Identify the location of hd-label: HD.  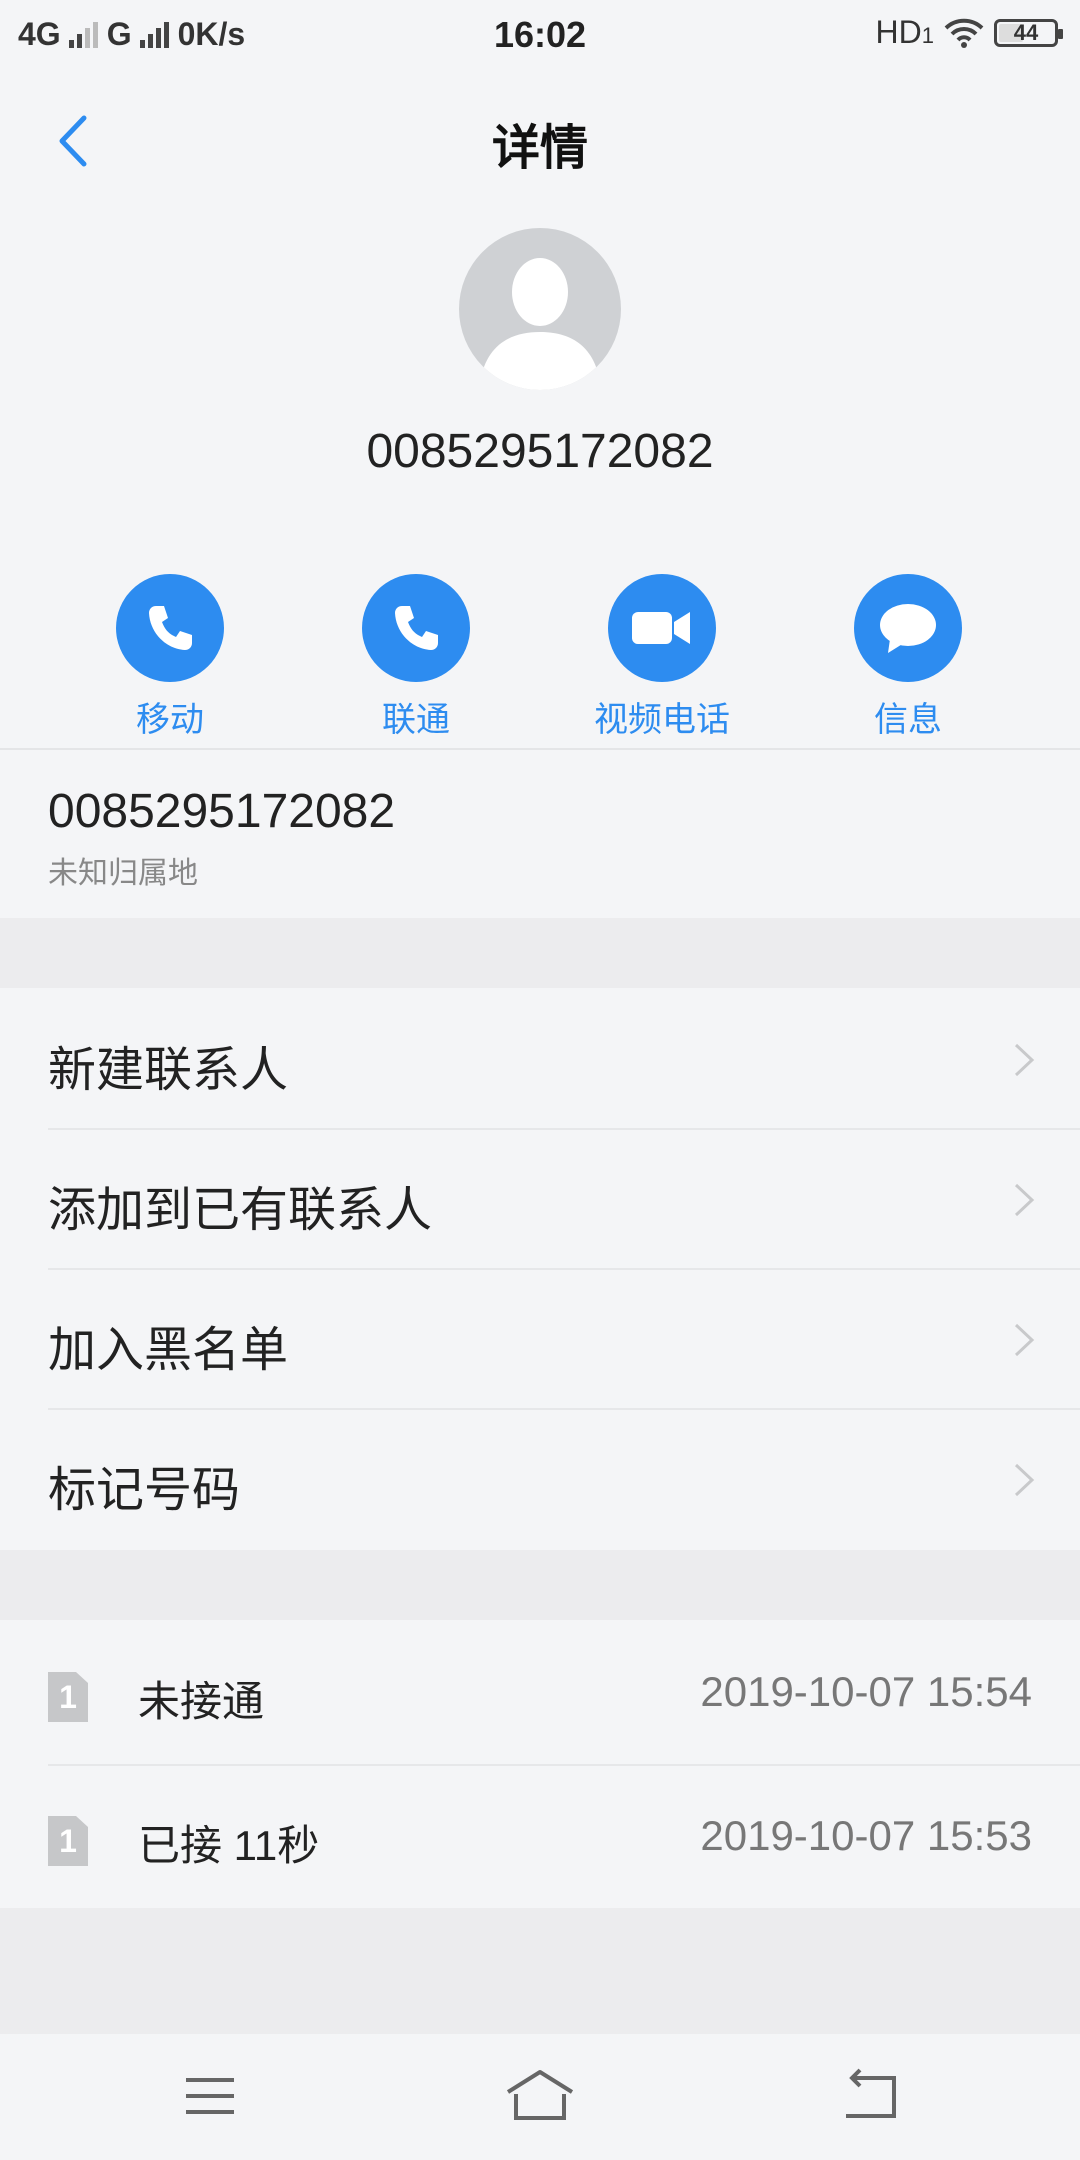
(898, 32).